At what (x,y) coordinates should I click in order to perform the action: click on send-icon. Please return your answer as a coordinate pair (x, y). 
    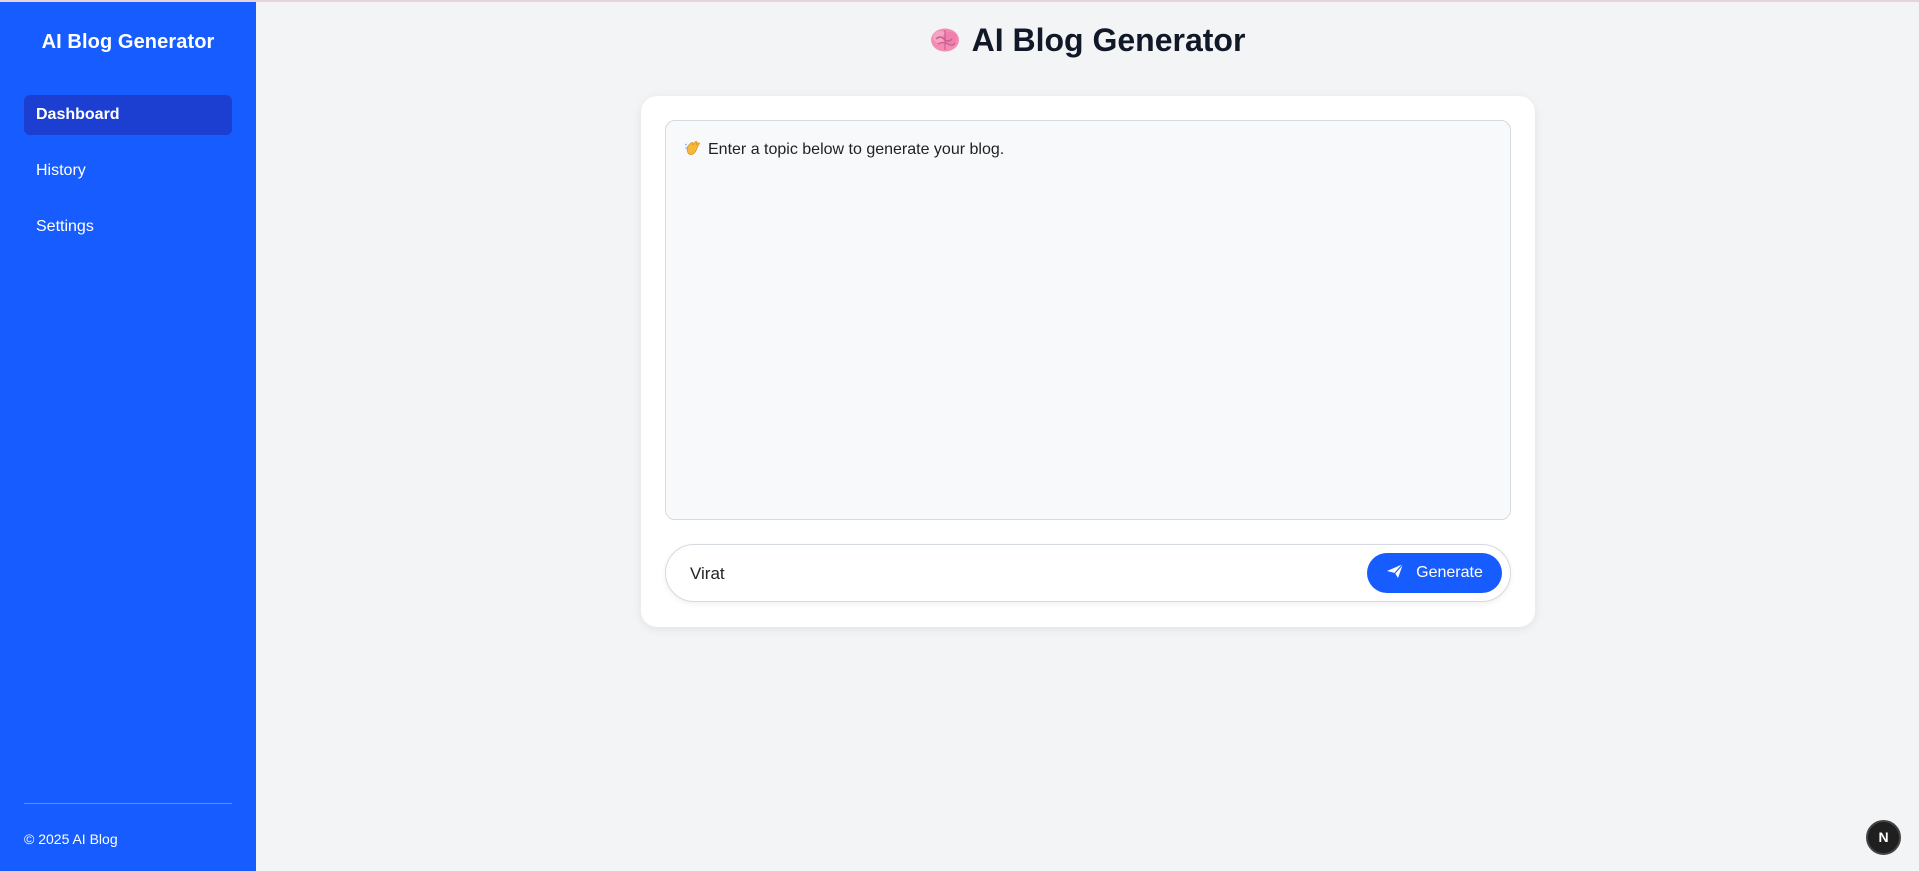
    Looking at the image, I should click on (1395, 566).